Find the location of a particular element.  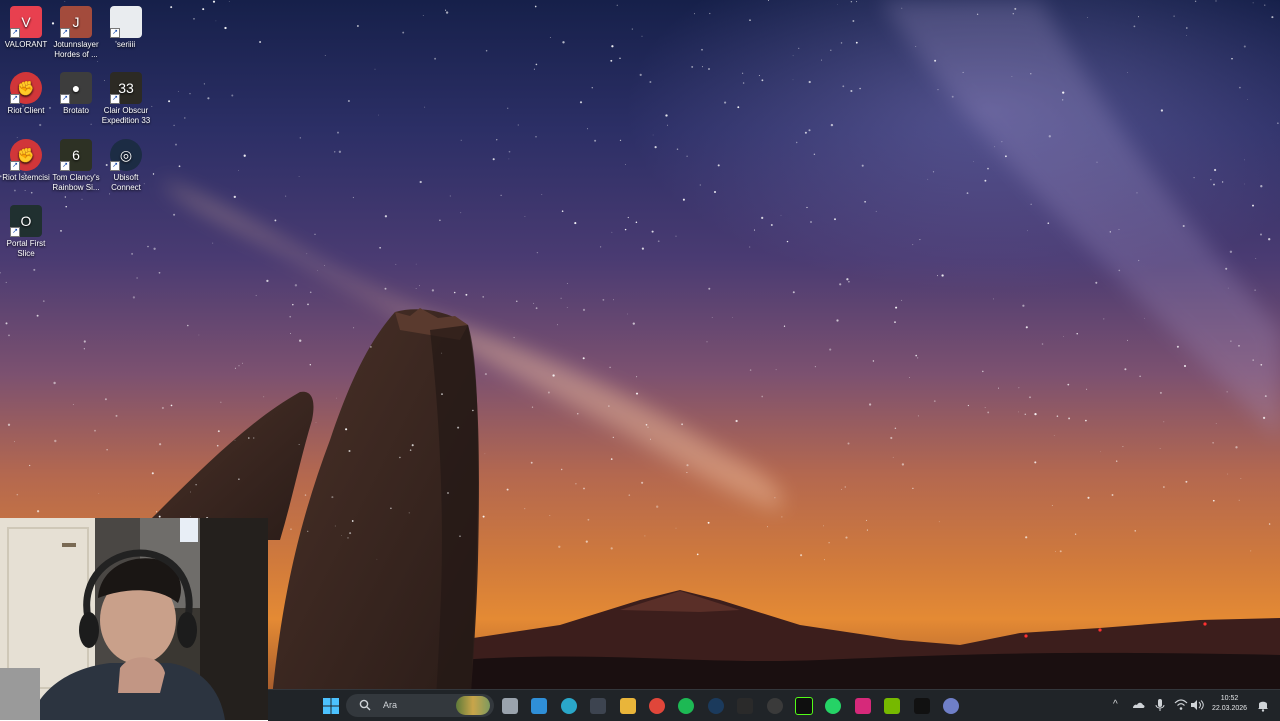

desktop-icon-label: Portal First Slice is located at coordinates (26, 248).